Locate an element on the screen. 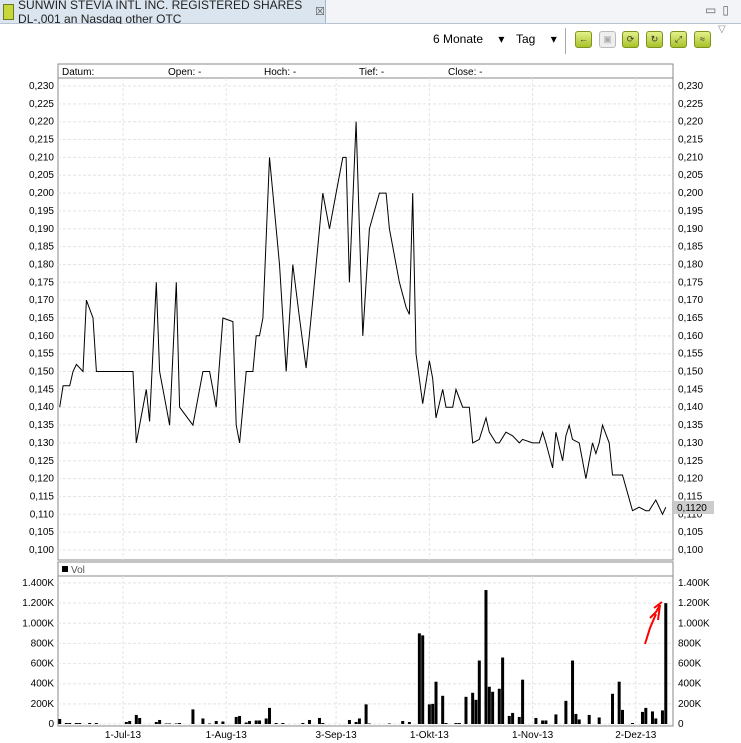  volume-tick-right: 200K is located at coordinates (690, 704).